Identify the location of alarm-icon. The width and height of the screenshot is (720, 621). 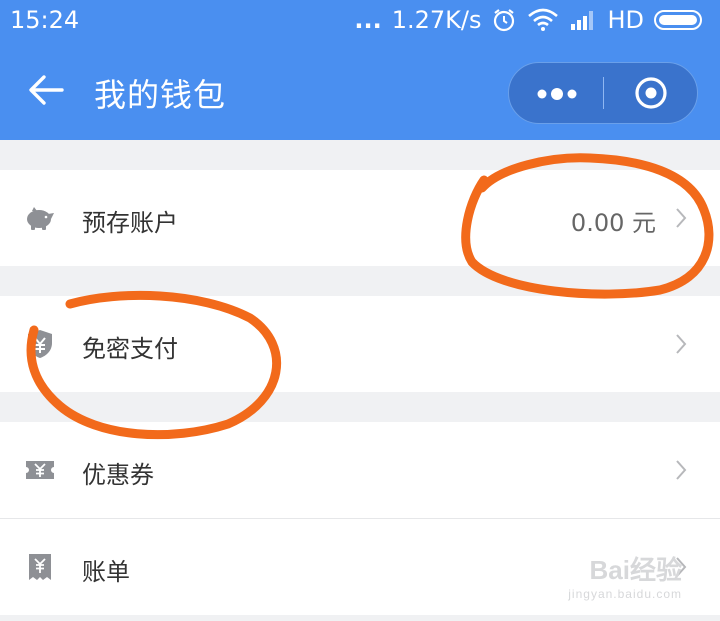
(504, 20).